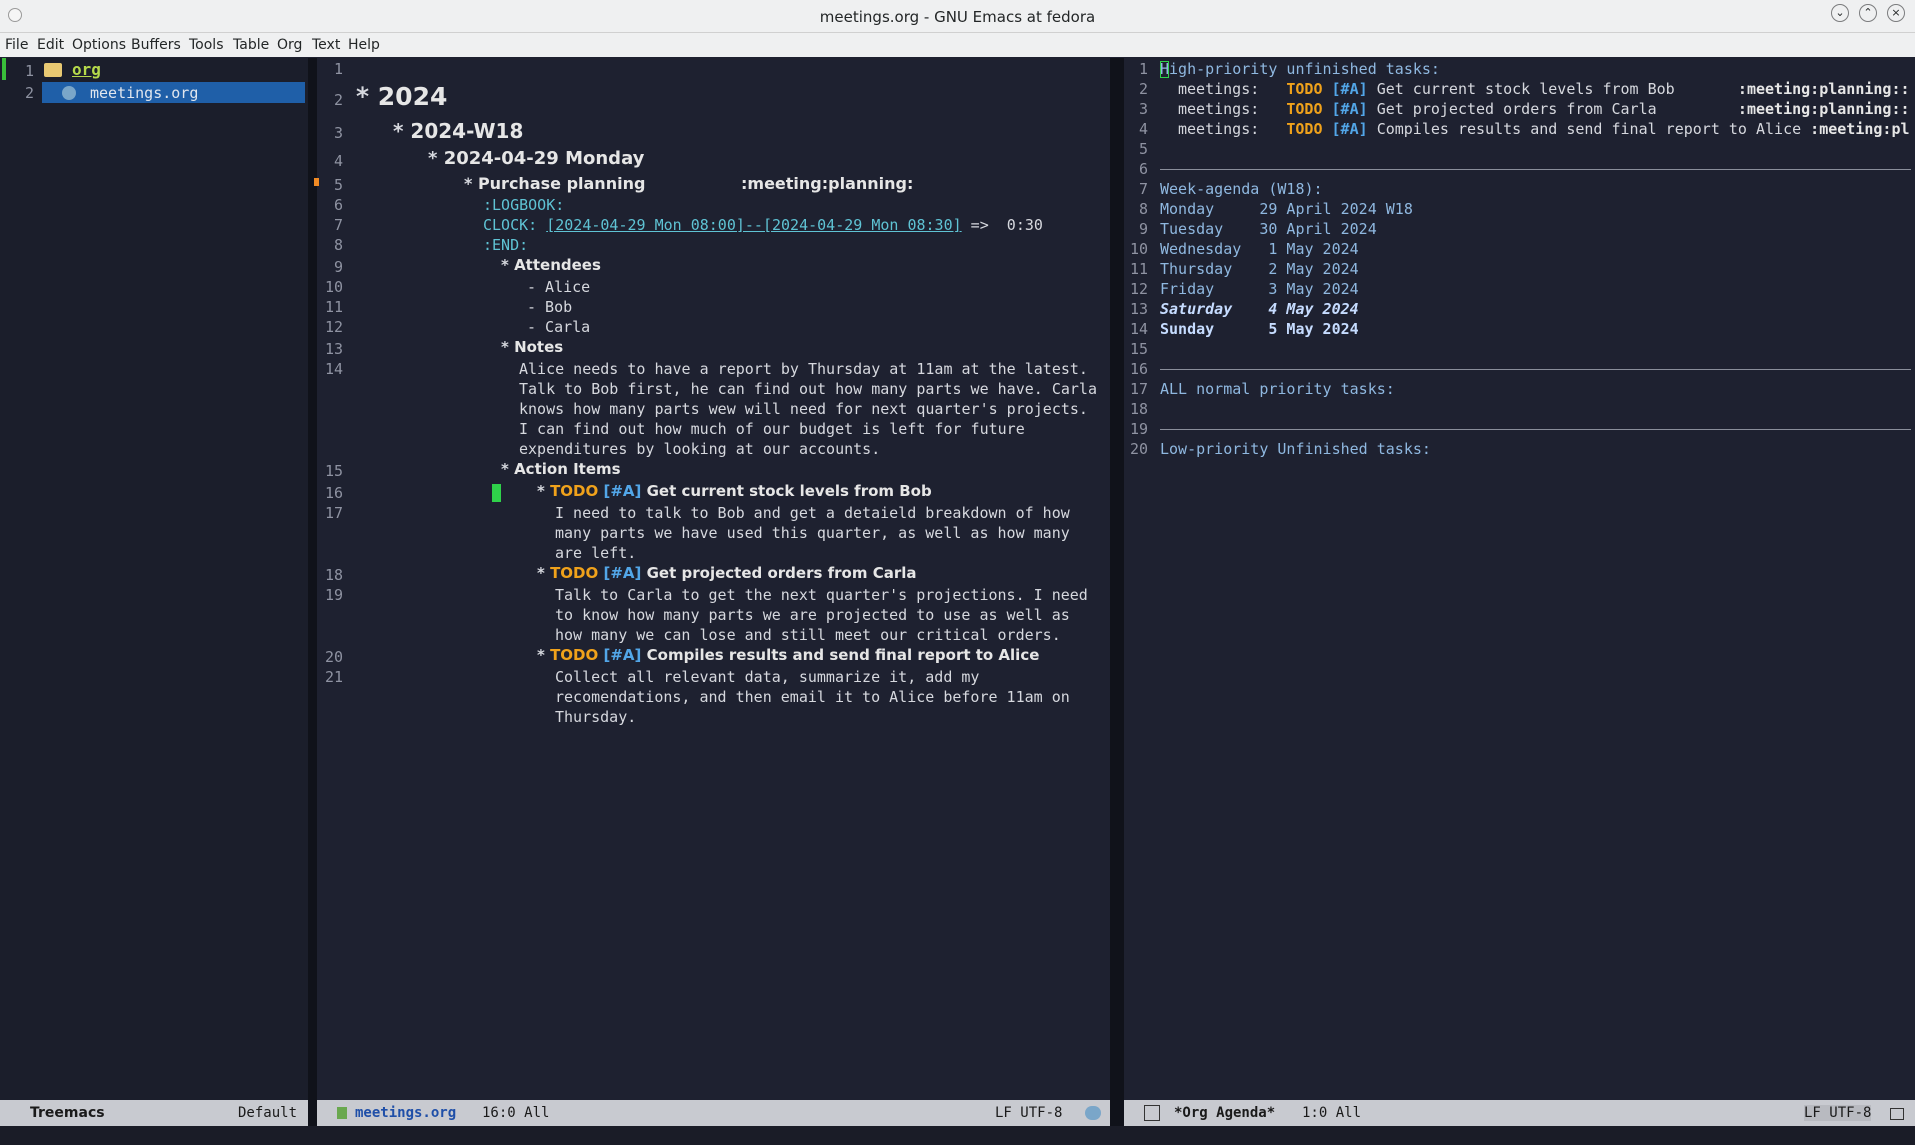 The height and width of the screenshot is (1145, 1915). I want to click on agenda-day: Thursday 2 May 2024, so click(1259, 269).